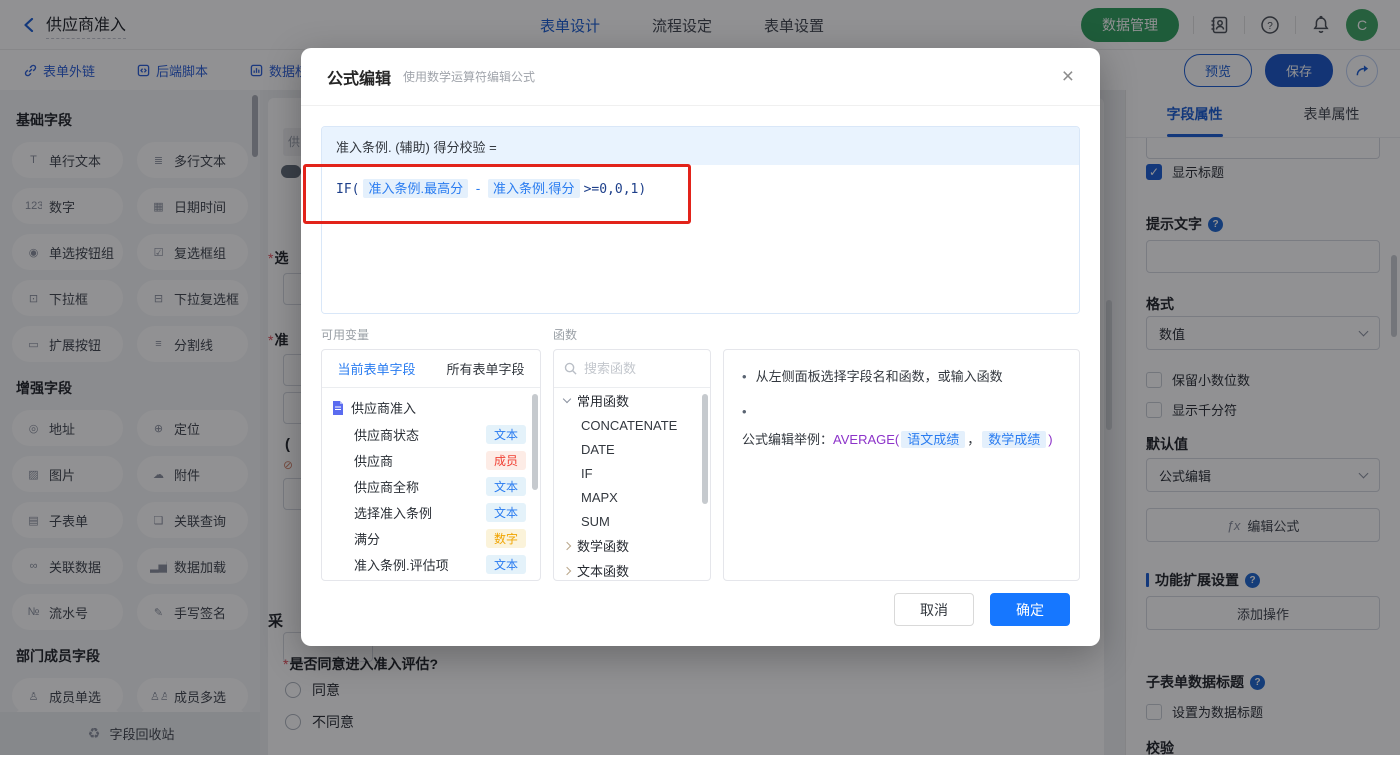 This screenshot has height=758, width=1400. What do you see at coordinates (338, 407) in the screenshot?
I see `document-icon` at bounding box center [338, 407].